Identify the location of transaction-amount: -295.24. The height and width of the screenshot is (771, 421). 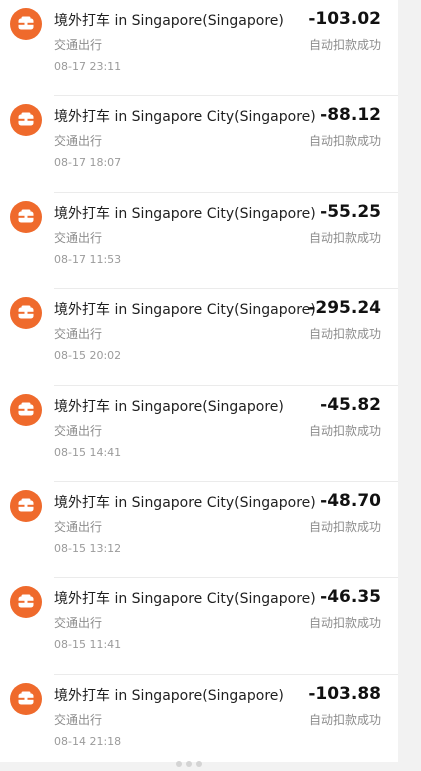
(344, 308).